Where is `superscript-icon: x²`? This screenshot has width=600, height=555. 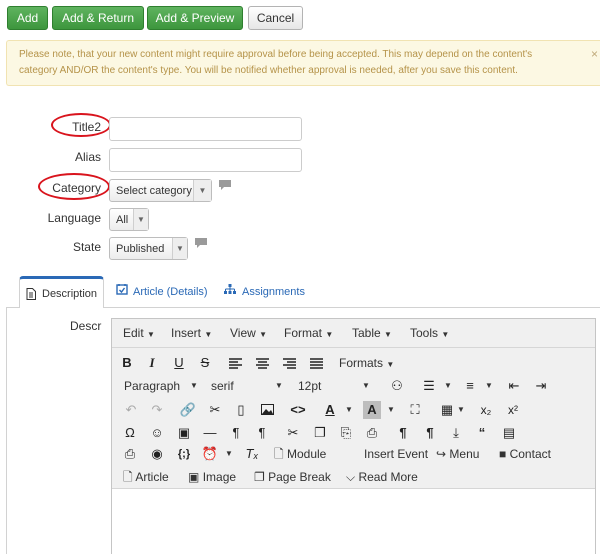
superscript-icon: x² is located at coordinates (513, 410).